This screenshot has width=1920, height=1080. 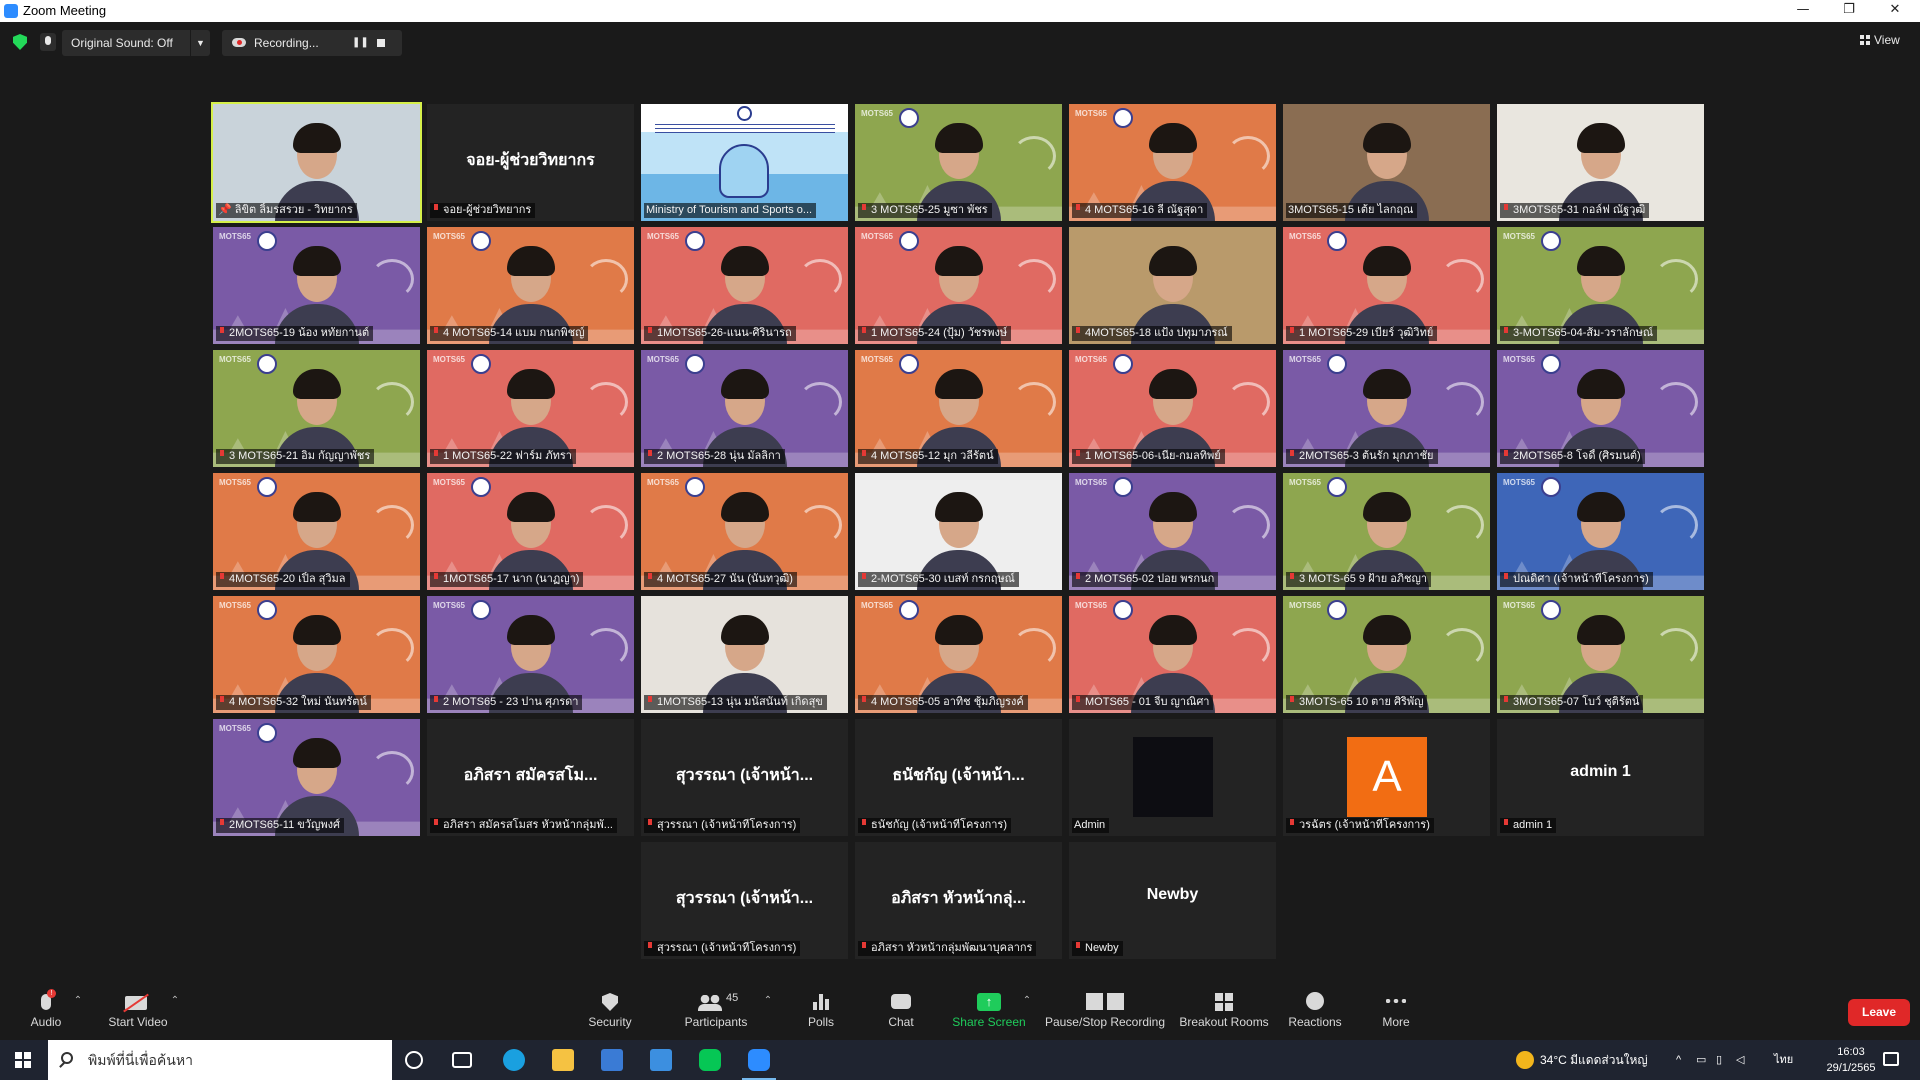 What do you see at coordinates (280, 825) in the screenshot?
I see `participant-name-label: 2MOTS65-11 ขวัญพงศ์` at bounding box center [280, 825].